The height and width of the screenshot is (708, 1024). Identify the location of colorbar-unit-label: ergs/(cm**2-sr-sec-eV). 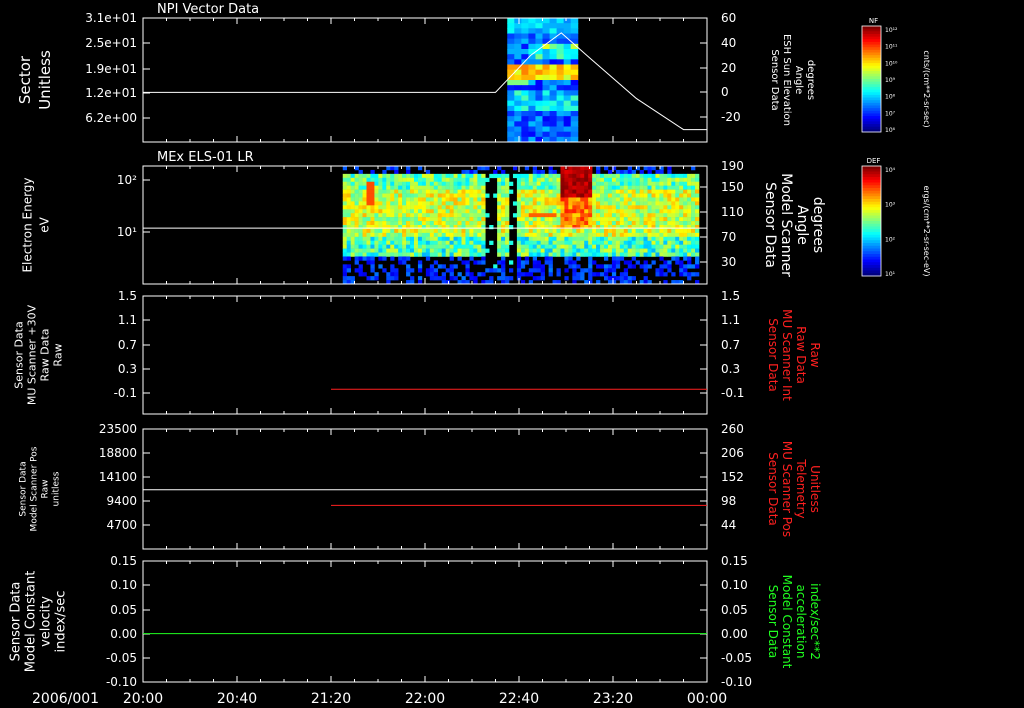
(926, 230).